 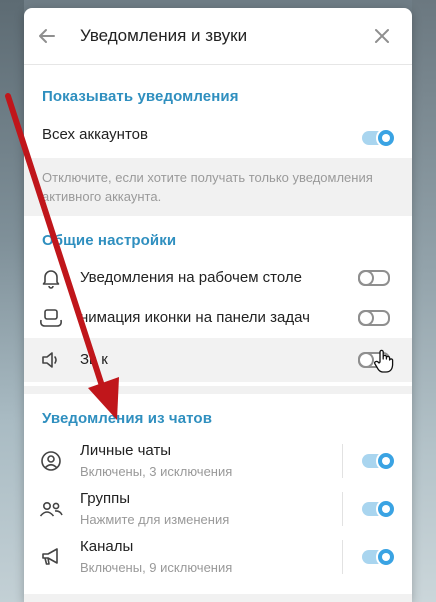 I want to click on section-heading-show: Показывать уведомления, so click(x=140, y=96).